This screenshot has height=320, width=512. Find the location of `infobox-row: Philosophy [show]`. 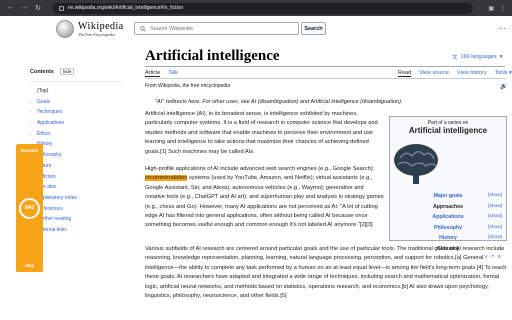

infobox-row: Philosophy [show] is located at coordinates (448, 228).